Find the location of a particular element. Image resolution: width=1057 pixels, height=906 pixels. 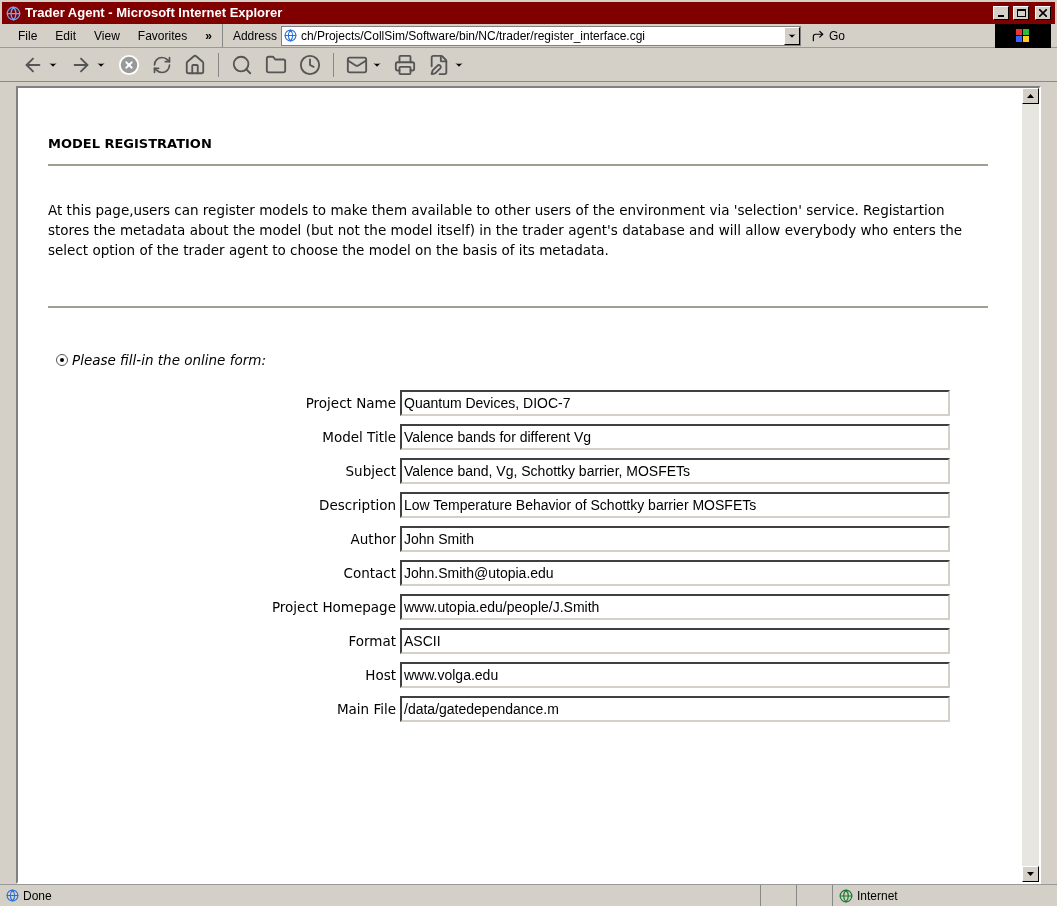

refresh-button is located at coordinates (162, 64).